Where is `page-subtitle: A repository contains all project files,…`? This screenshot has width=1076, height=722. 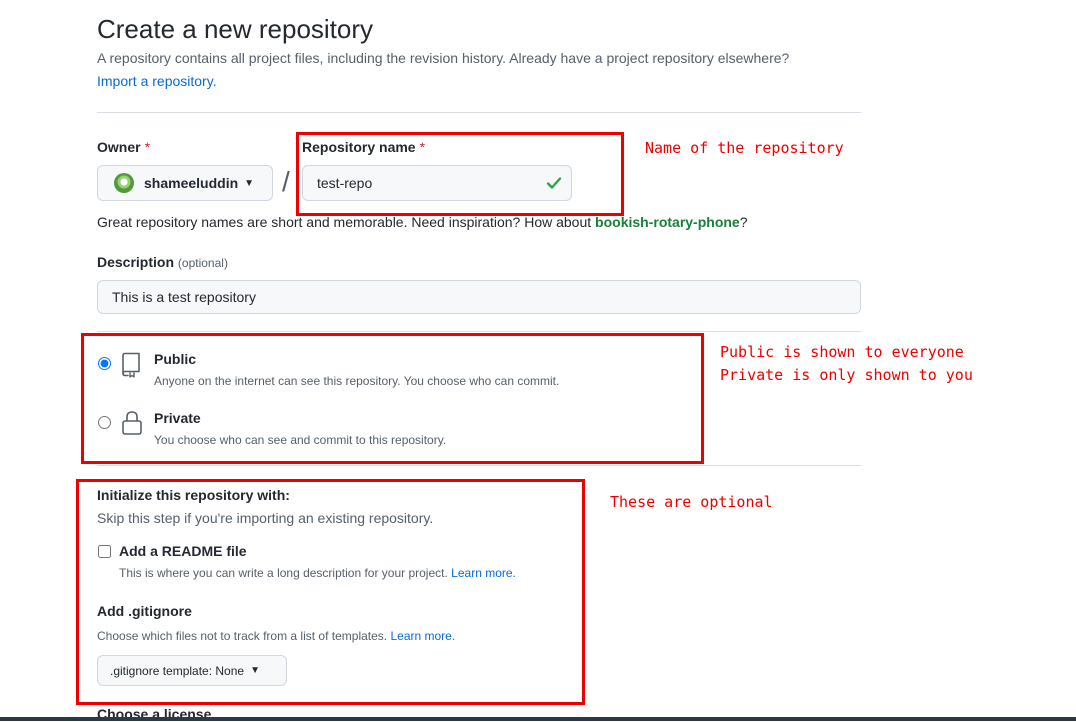 page-subtitle: A repository contains all project files,… is located at coordinates (443, 58).